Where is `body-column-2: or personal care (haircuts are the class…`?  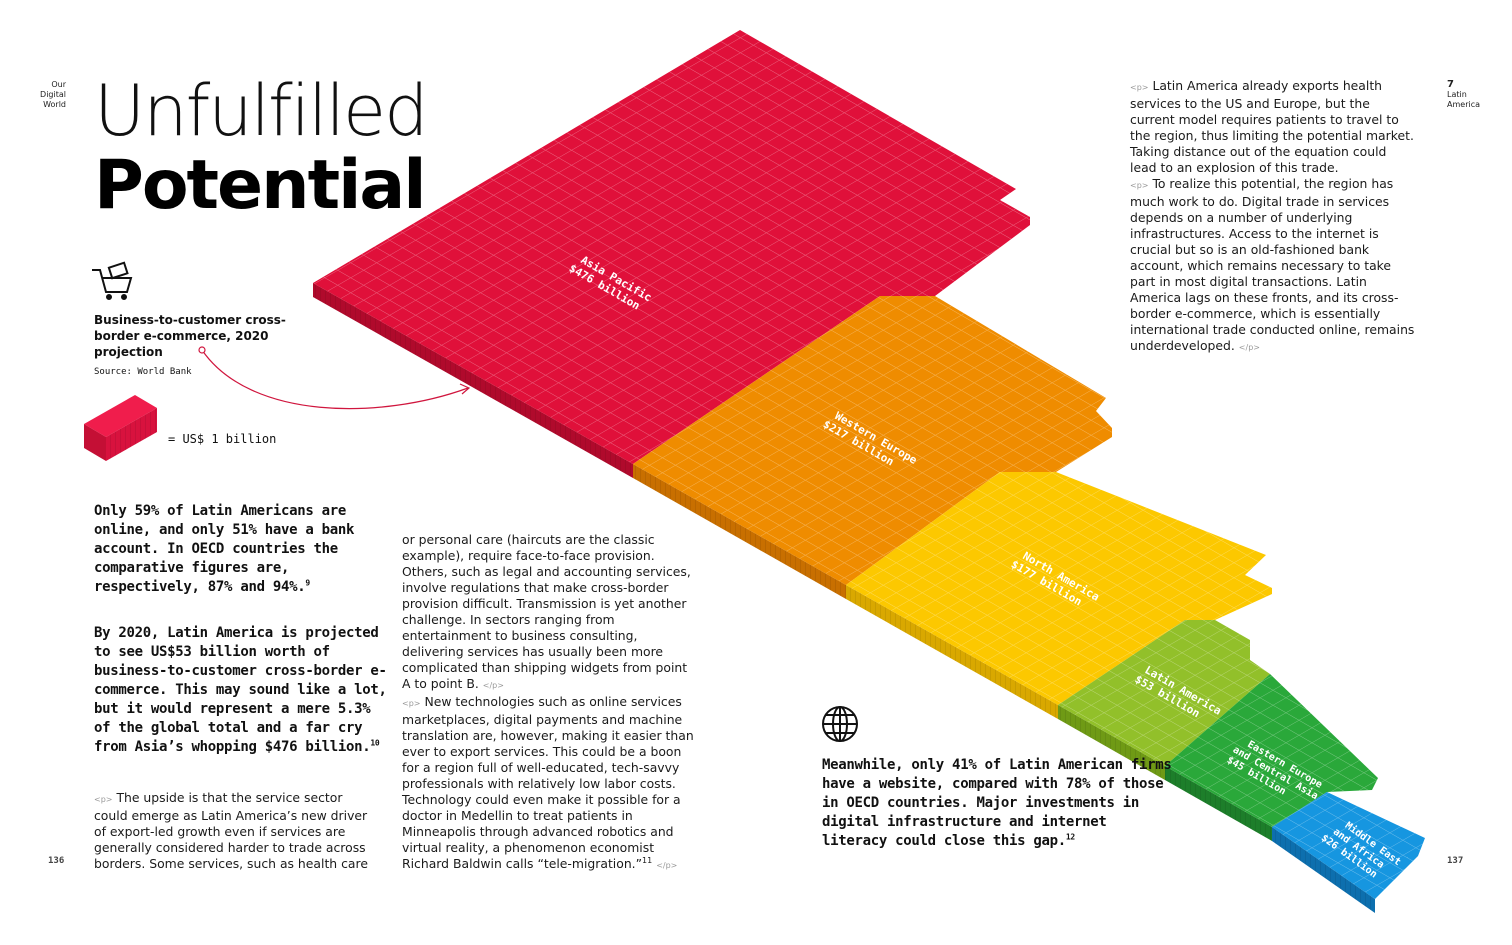
body-column-2: or personal care (haircuts are the class… is located at coordinates (548, 703).